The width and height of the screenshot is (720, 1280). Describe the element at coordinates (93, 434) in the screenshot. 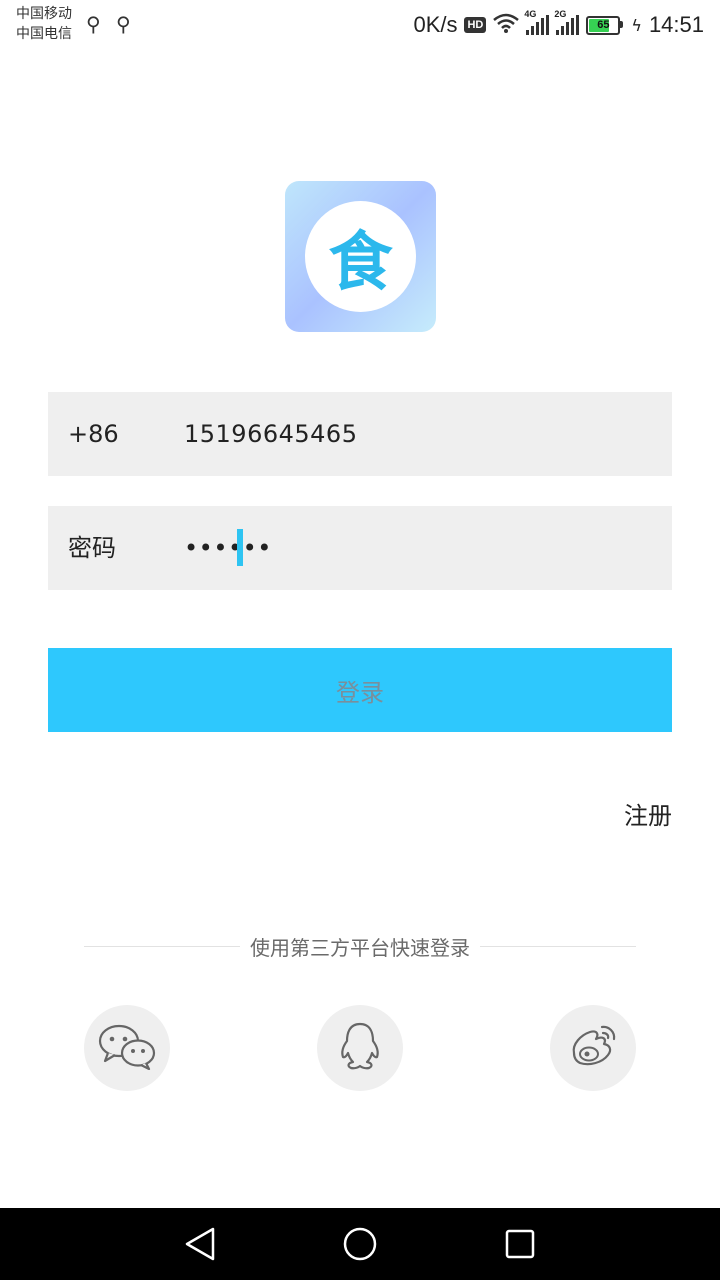

I see `country-code: +86` at that location.